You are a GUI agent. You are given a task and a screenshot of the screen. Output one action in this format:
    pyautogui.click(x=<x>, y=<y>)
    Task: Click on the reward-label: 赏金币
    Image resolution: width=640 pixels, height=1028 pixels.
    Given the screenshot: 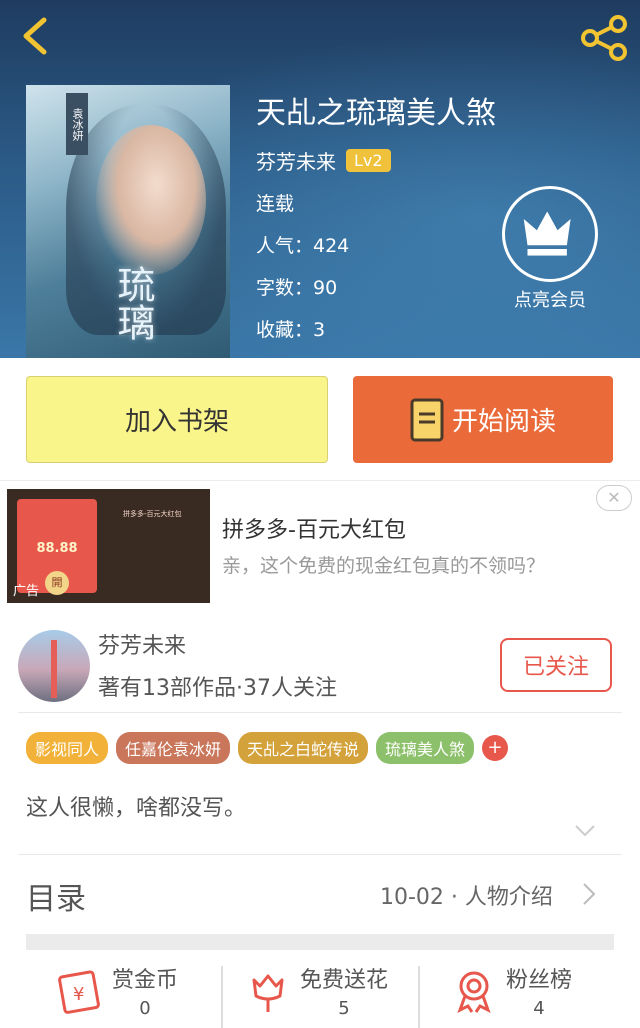 What is the action you would take?
    pyautogui.click(x=145, y=980)
    